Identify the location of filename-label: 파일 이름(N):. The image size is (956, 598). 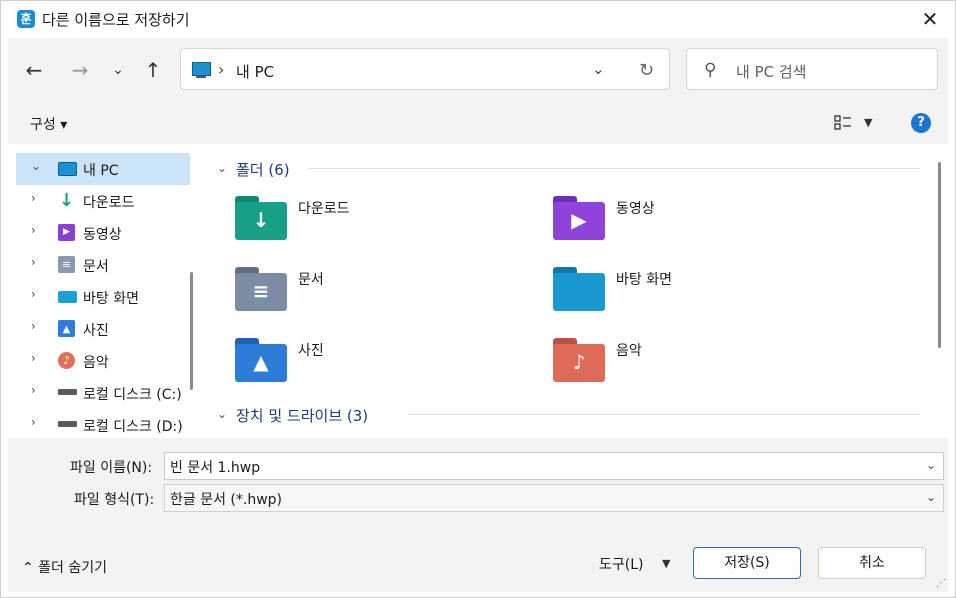
(111, 468).